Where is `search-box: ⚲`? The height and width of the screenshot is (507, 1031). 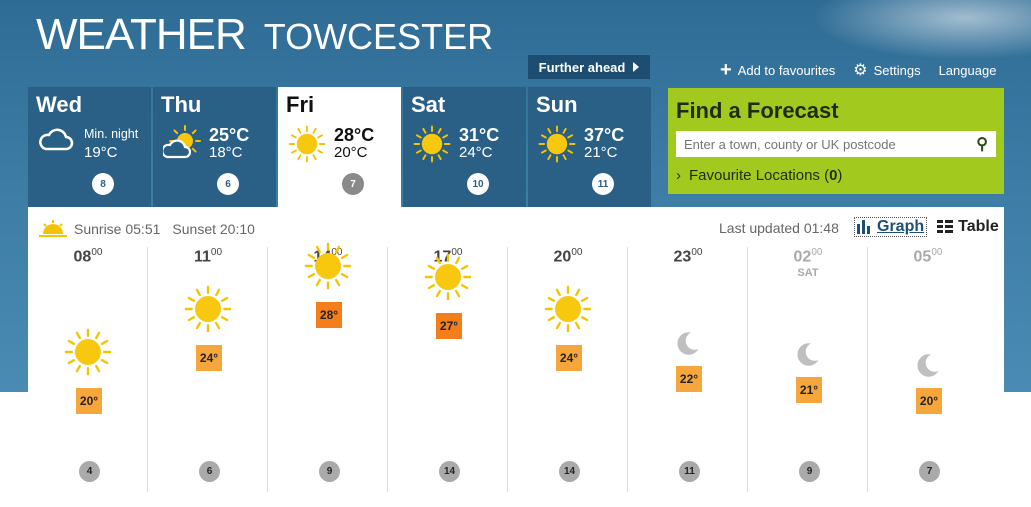 search-box: ⚲ is located at coordinates (836, 144).